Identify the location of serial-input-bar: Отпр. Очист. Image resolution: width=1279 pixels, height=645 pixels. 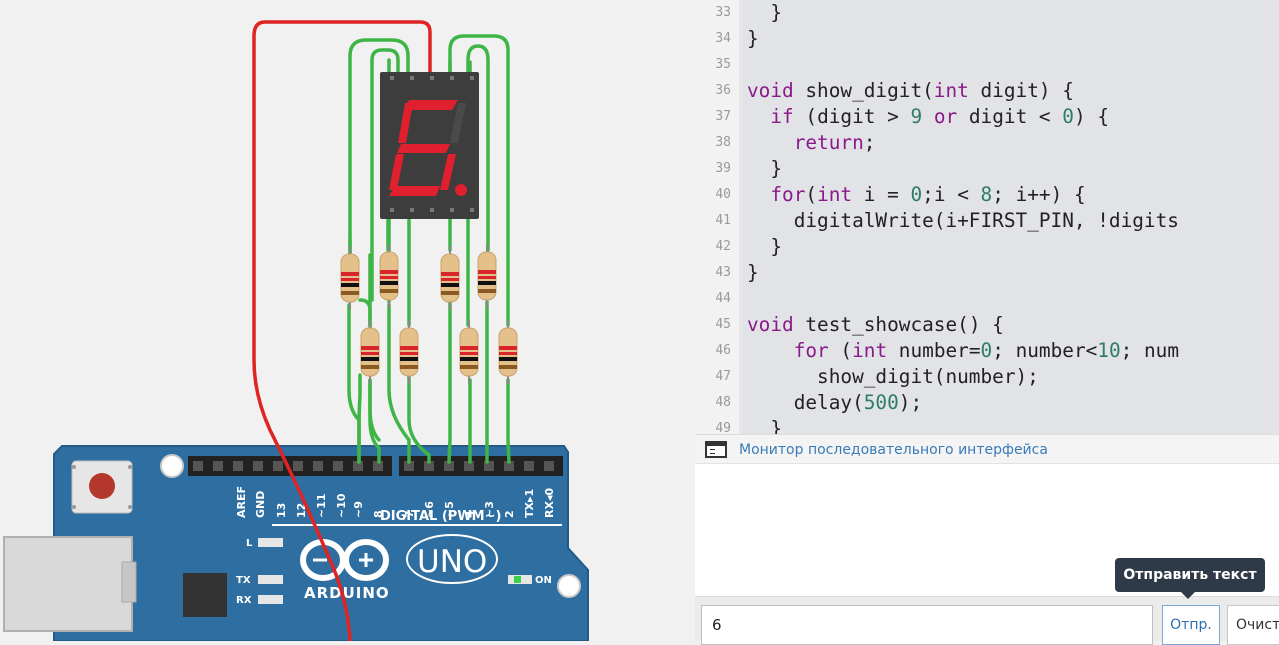
(987, 620).